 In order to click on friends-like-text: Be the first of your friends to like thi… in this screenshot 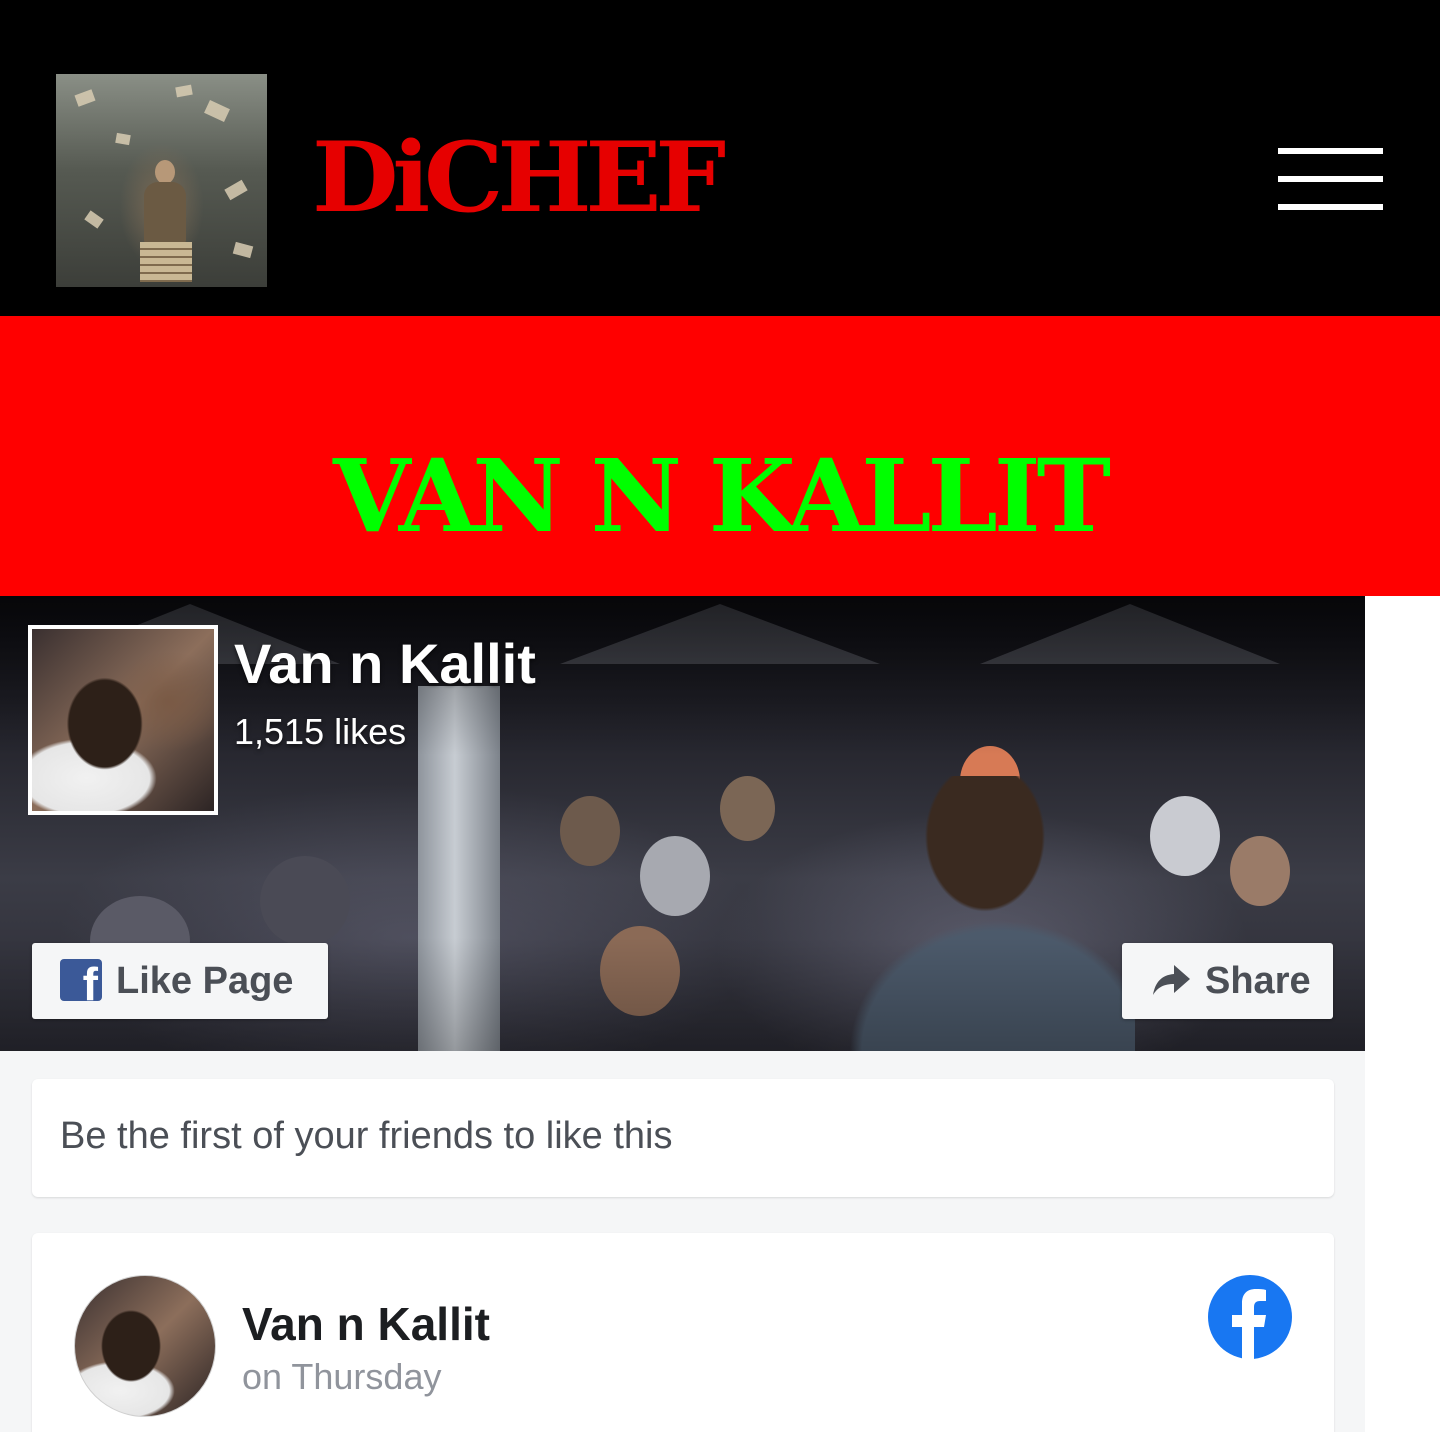, I will do `click(366, 1136)`.